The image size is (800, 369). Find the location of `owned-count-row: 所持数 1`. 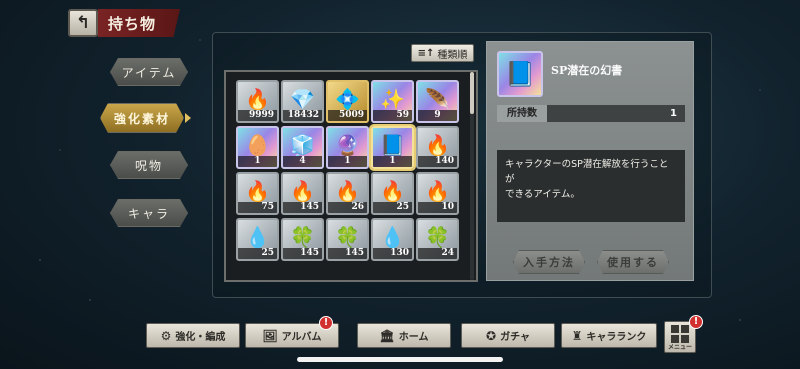

owned-count-row: 所持数 1 is located at coordinates (591, 113).